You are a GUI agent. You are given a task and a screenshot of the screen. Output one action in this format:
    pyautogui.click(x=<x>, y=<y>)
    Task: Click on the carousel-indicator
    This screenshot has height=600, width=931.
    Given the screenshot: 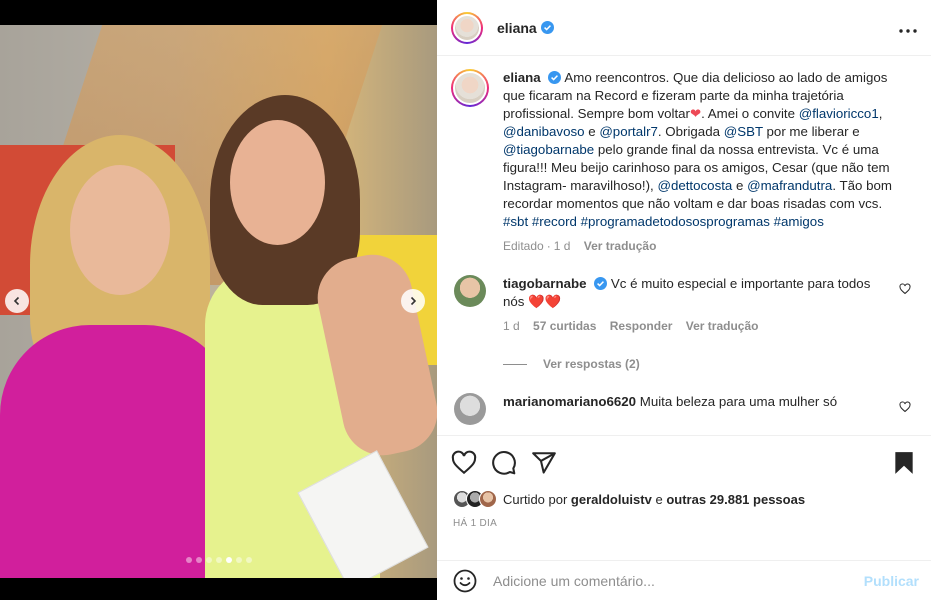 What is the action you would take?
    pyautogui.click(x=218, y=560)
    